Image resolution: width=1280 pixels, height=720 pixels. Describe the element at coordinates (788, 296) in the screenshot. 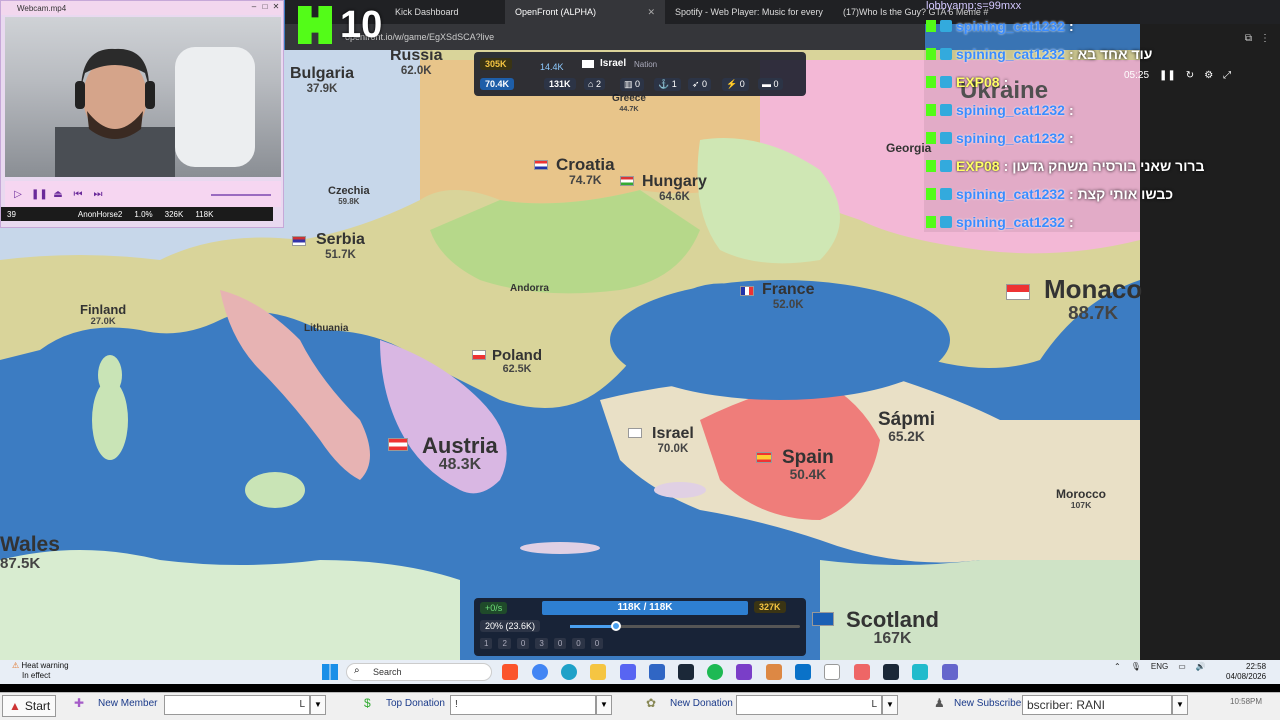

I see `country-label-france: France 52.0K` at that location.